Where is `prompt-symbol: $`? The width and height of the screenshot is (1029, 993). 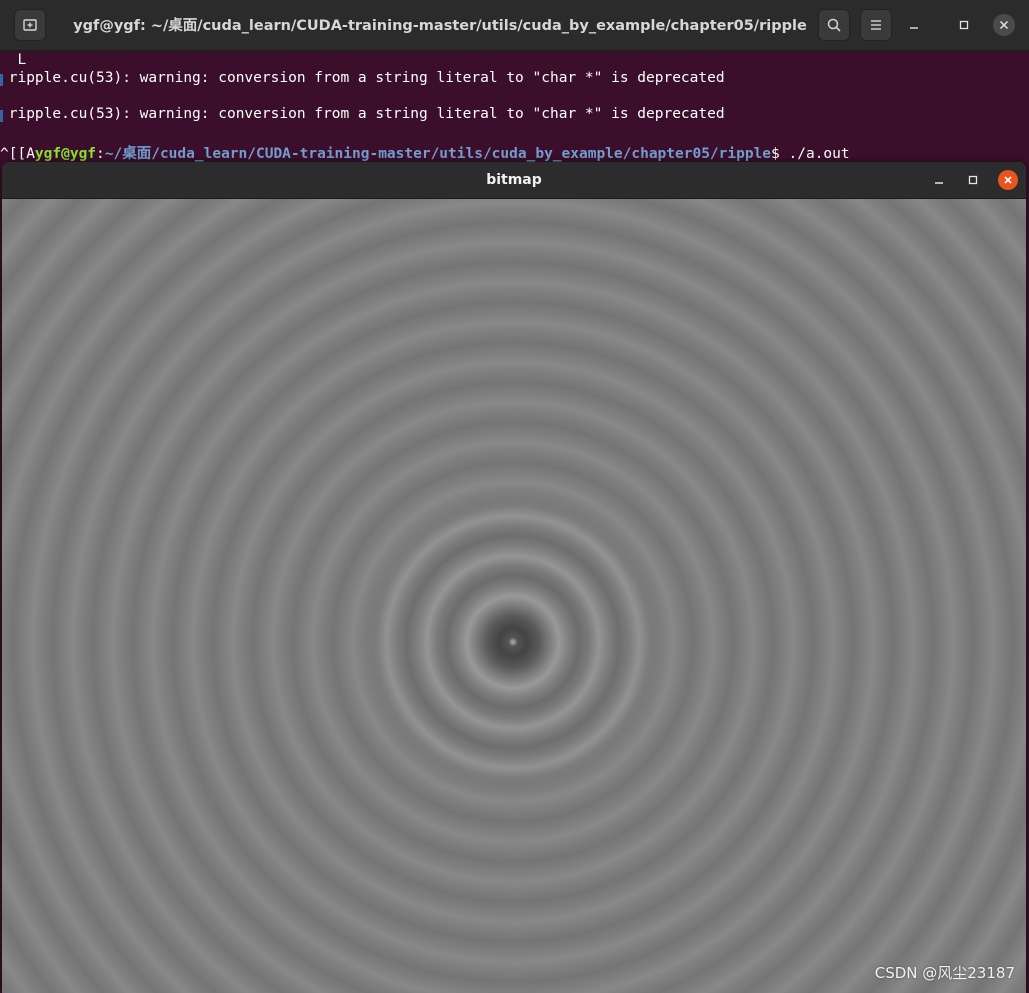 prompt-symbol: $ is located at coordinates (780, 154).